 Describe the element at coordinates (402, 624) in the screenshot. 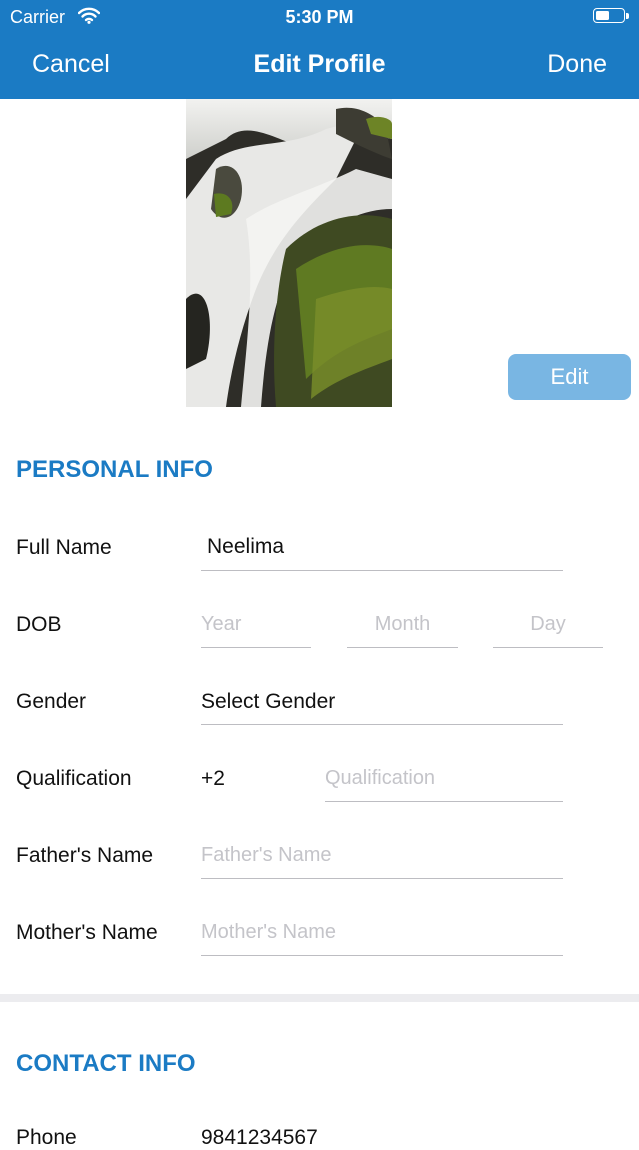

I see `dob-month-field: Month` at that location.